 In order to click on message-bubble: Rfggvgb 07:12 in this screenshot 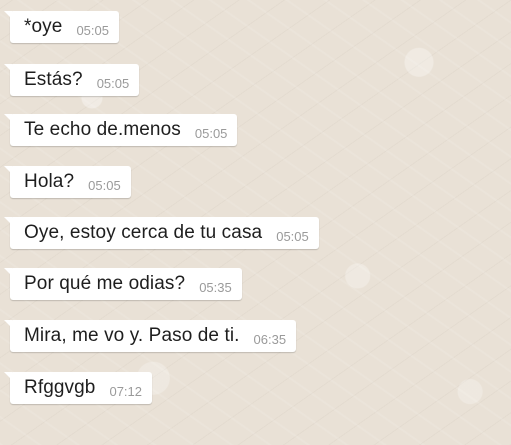, I will do `click(78, 388)`.